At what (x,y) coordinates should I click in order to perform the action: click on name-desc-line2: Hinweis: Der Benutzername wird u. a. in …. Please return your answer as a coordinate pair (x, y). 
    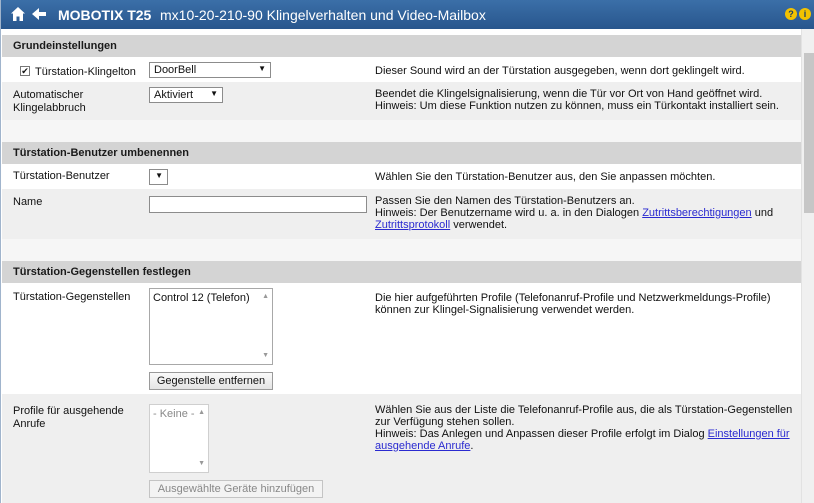
    Looking at the image, I should click on (585, 213).